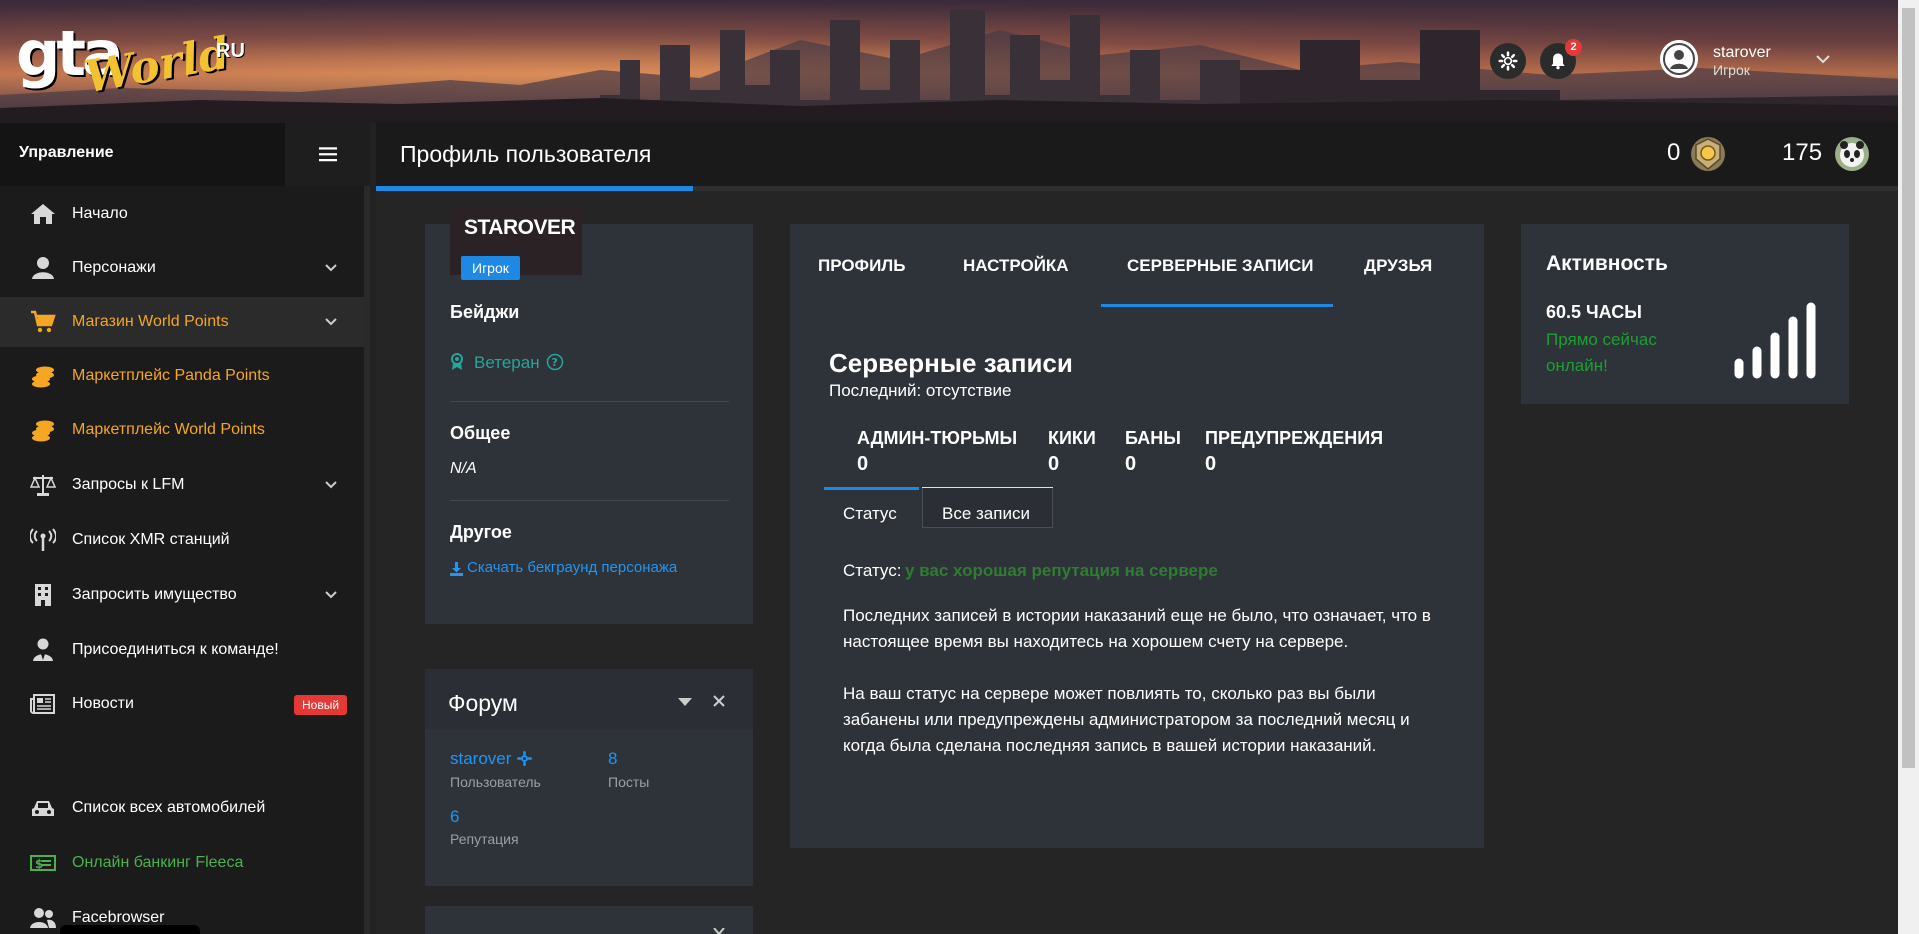 The height and width of the screenshot is (934, 1919). I want to click on sidebar-item-join-team: Присоединиться к команде!, so click(182, 650).